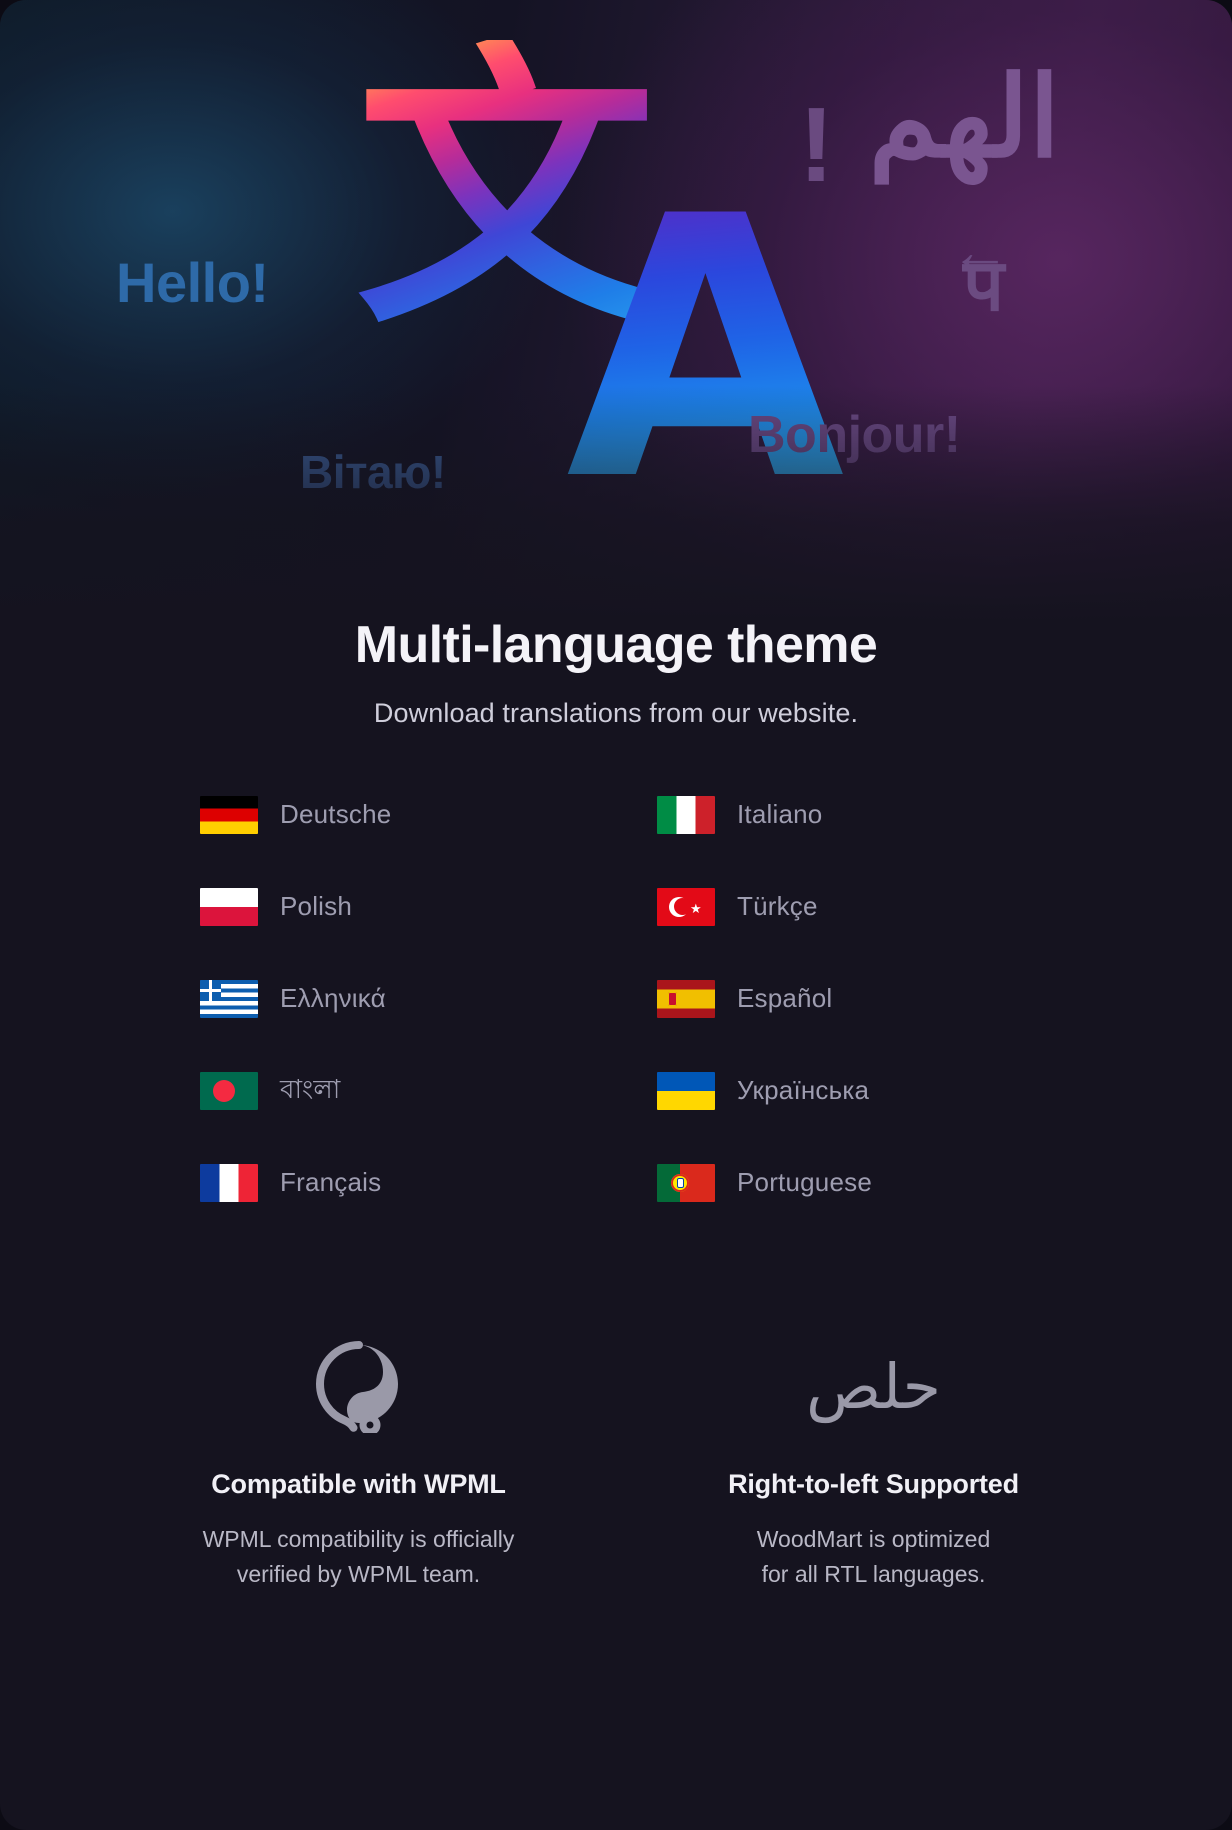 The image size is (1232, 1830). I want to click on exclamation-mark-decoration: !, so click(816, 145).